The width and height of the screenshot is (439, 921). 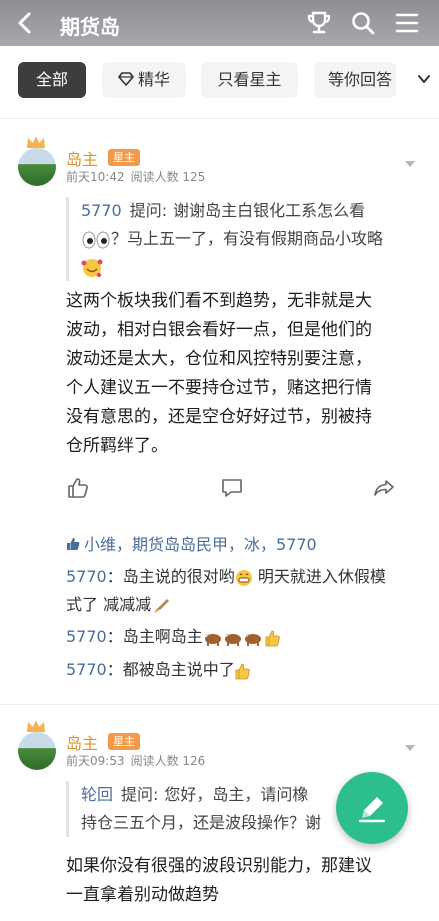 I want to click on comment-text: 岛主啊岛主, so click(x=162, y=636).